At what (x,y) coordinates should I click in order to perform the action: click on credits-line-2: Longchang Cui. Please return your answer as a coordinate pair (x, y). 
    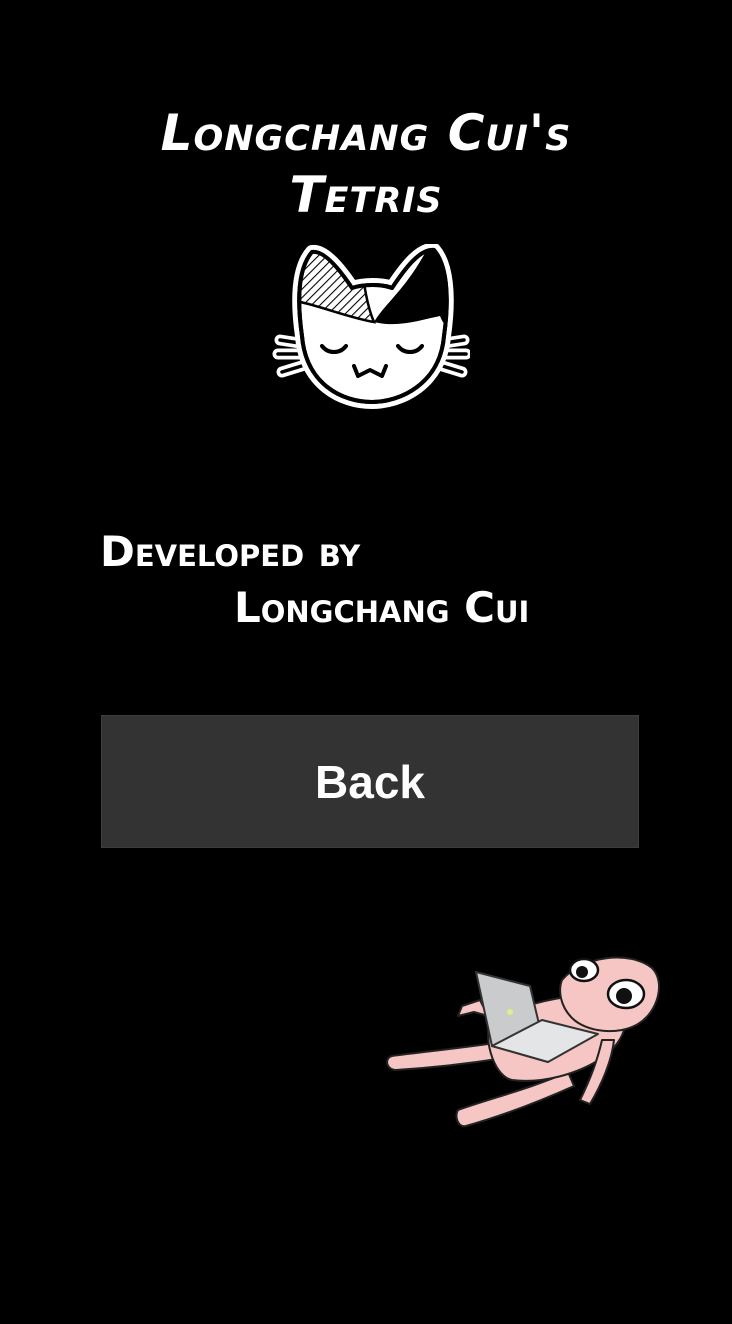
    Looking at the image, I should click on (382, 607).